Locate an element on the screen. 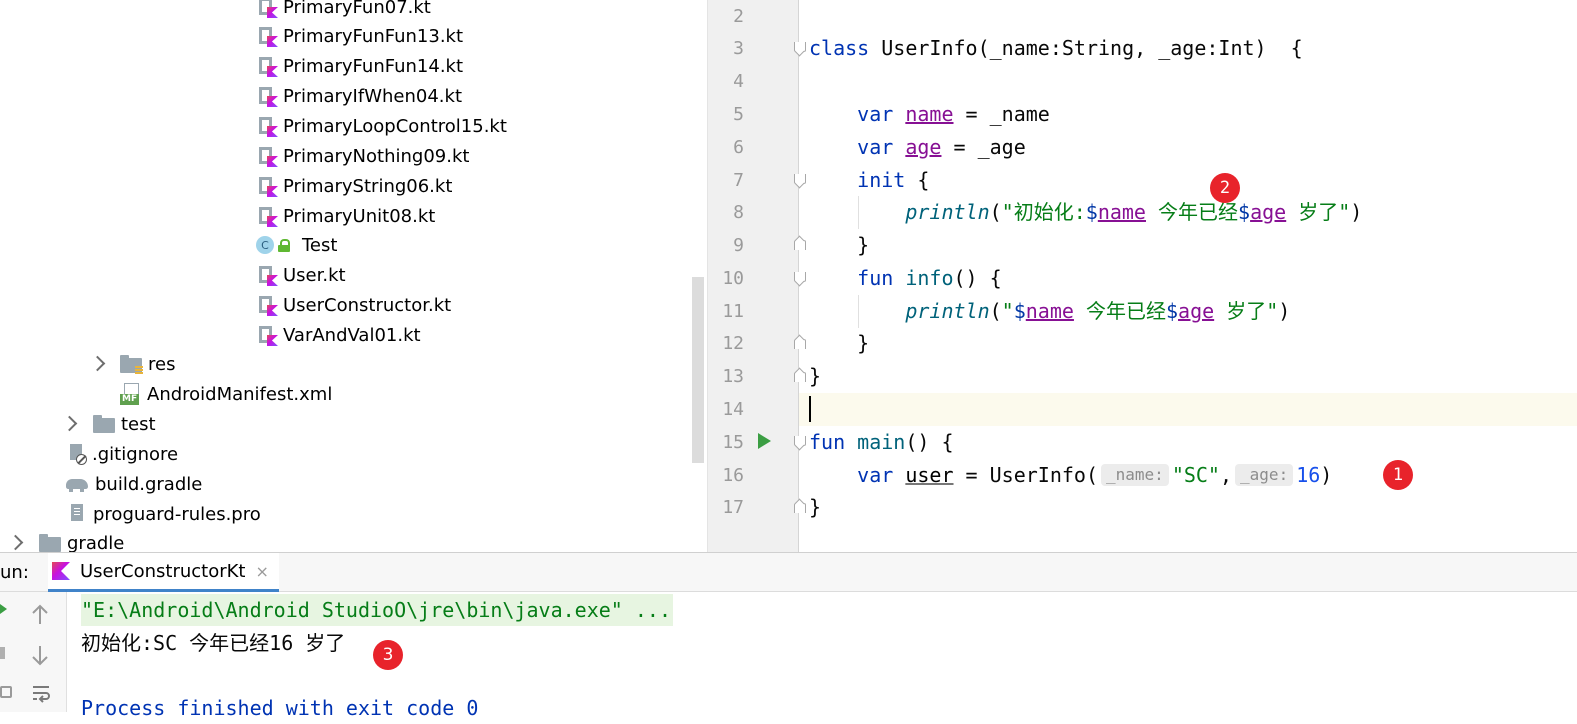  folder-label: gradle is located at coordinates (96, 542).